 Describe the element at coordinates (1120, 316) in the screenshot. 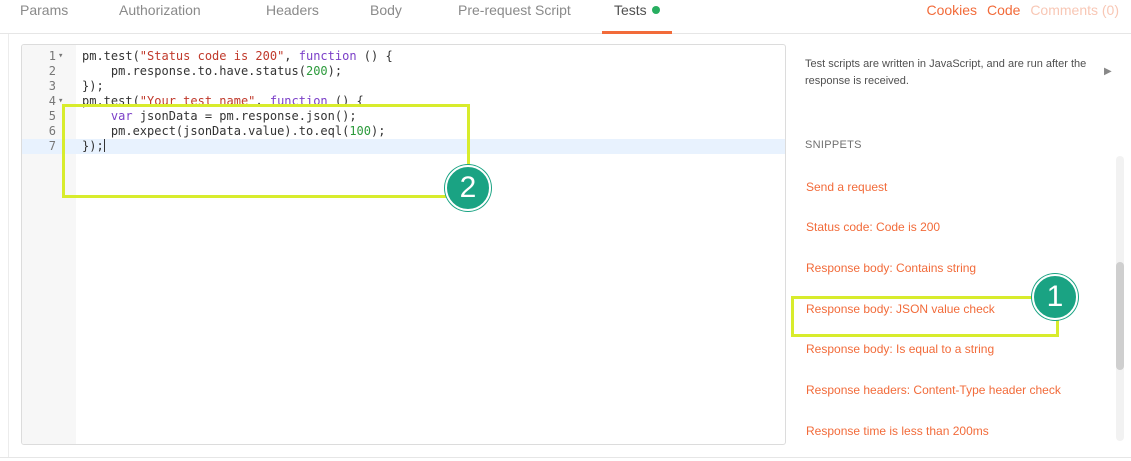

I see `snippets-scroll-thumb` at that location.